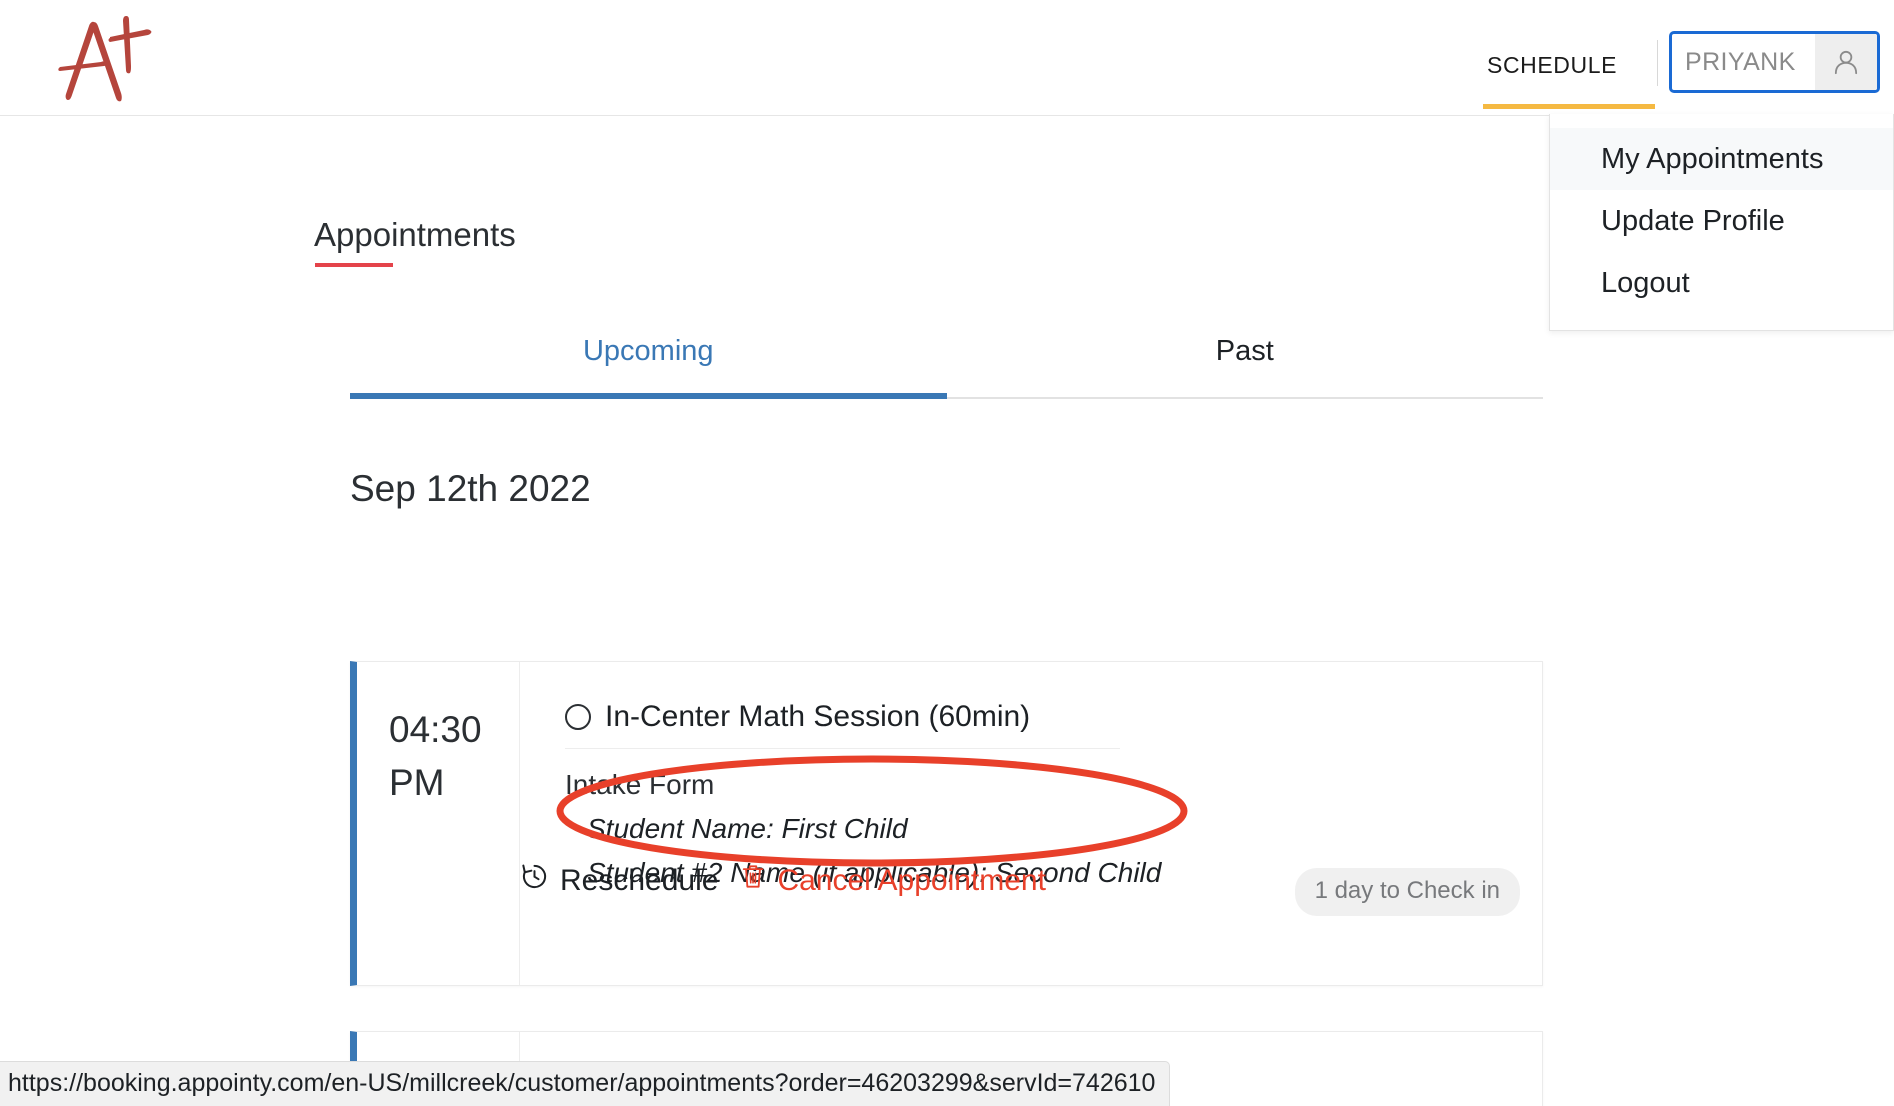 Image resolution: width=1894 pixels, height=1106 pixels. Describe the element at coordinates (1407, 892) in the screenshot. I see `checkin-status-badge: 1 day to Check in` at that location.